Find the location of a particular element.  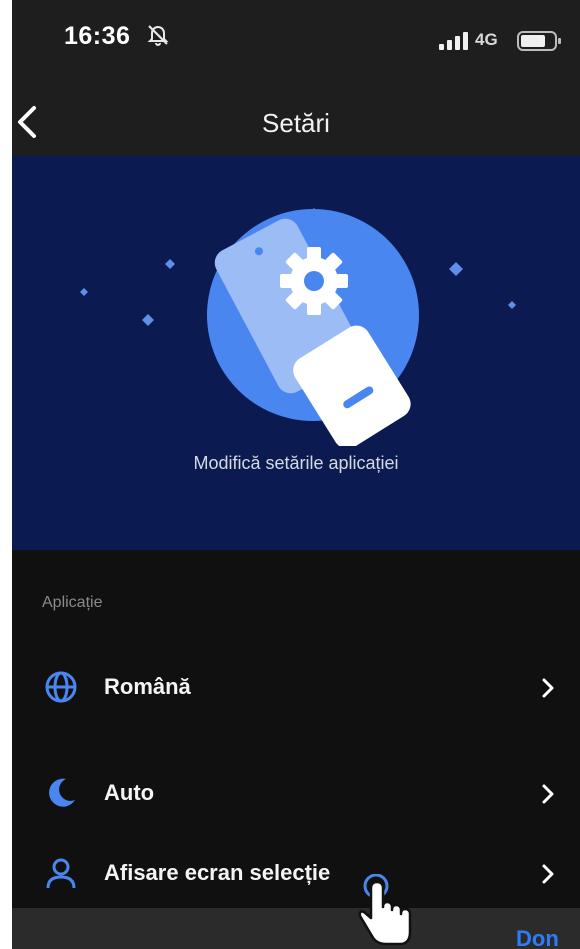

globe-icon is located at coordinates (61, 687).